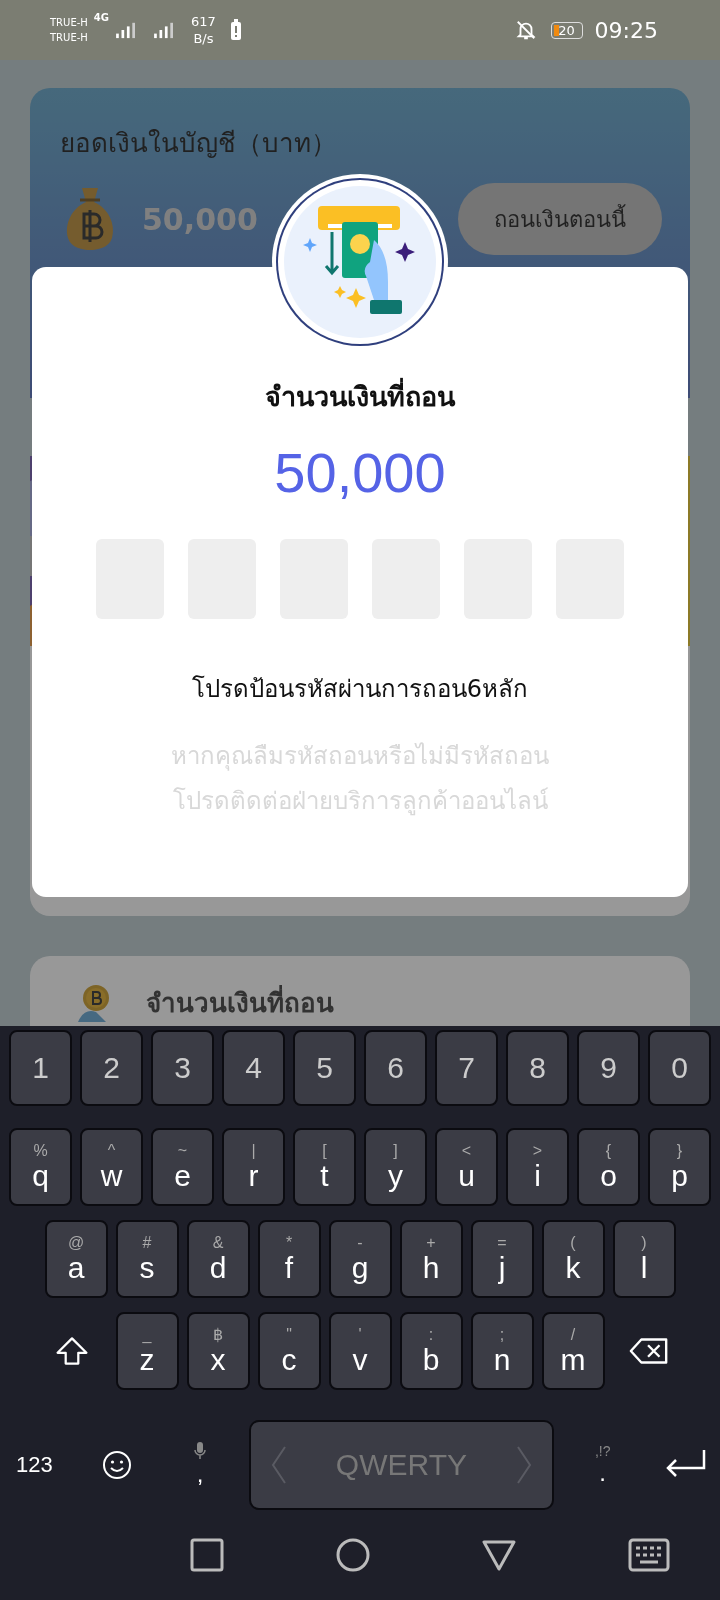  Describe the element at coordinates (573, 1259) in the screenshot. I see `keyboard-key: ( k` at that location.